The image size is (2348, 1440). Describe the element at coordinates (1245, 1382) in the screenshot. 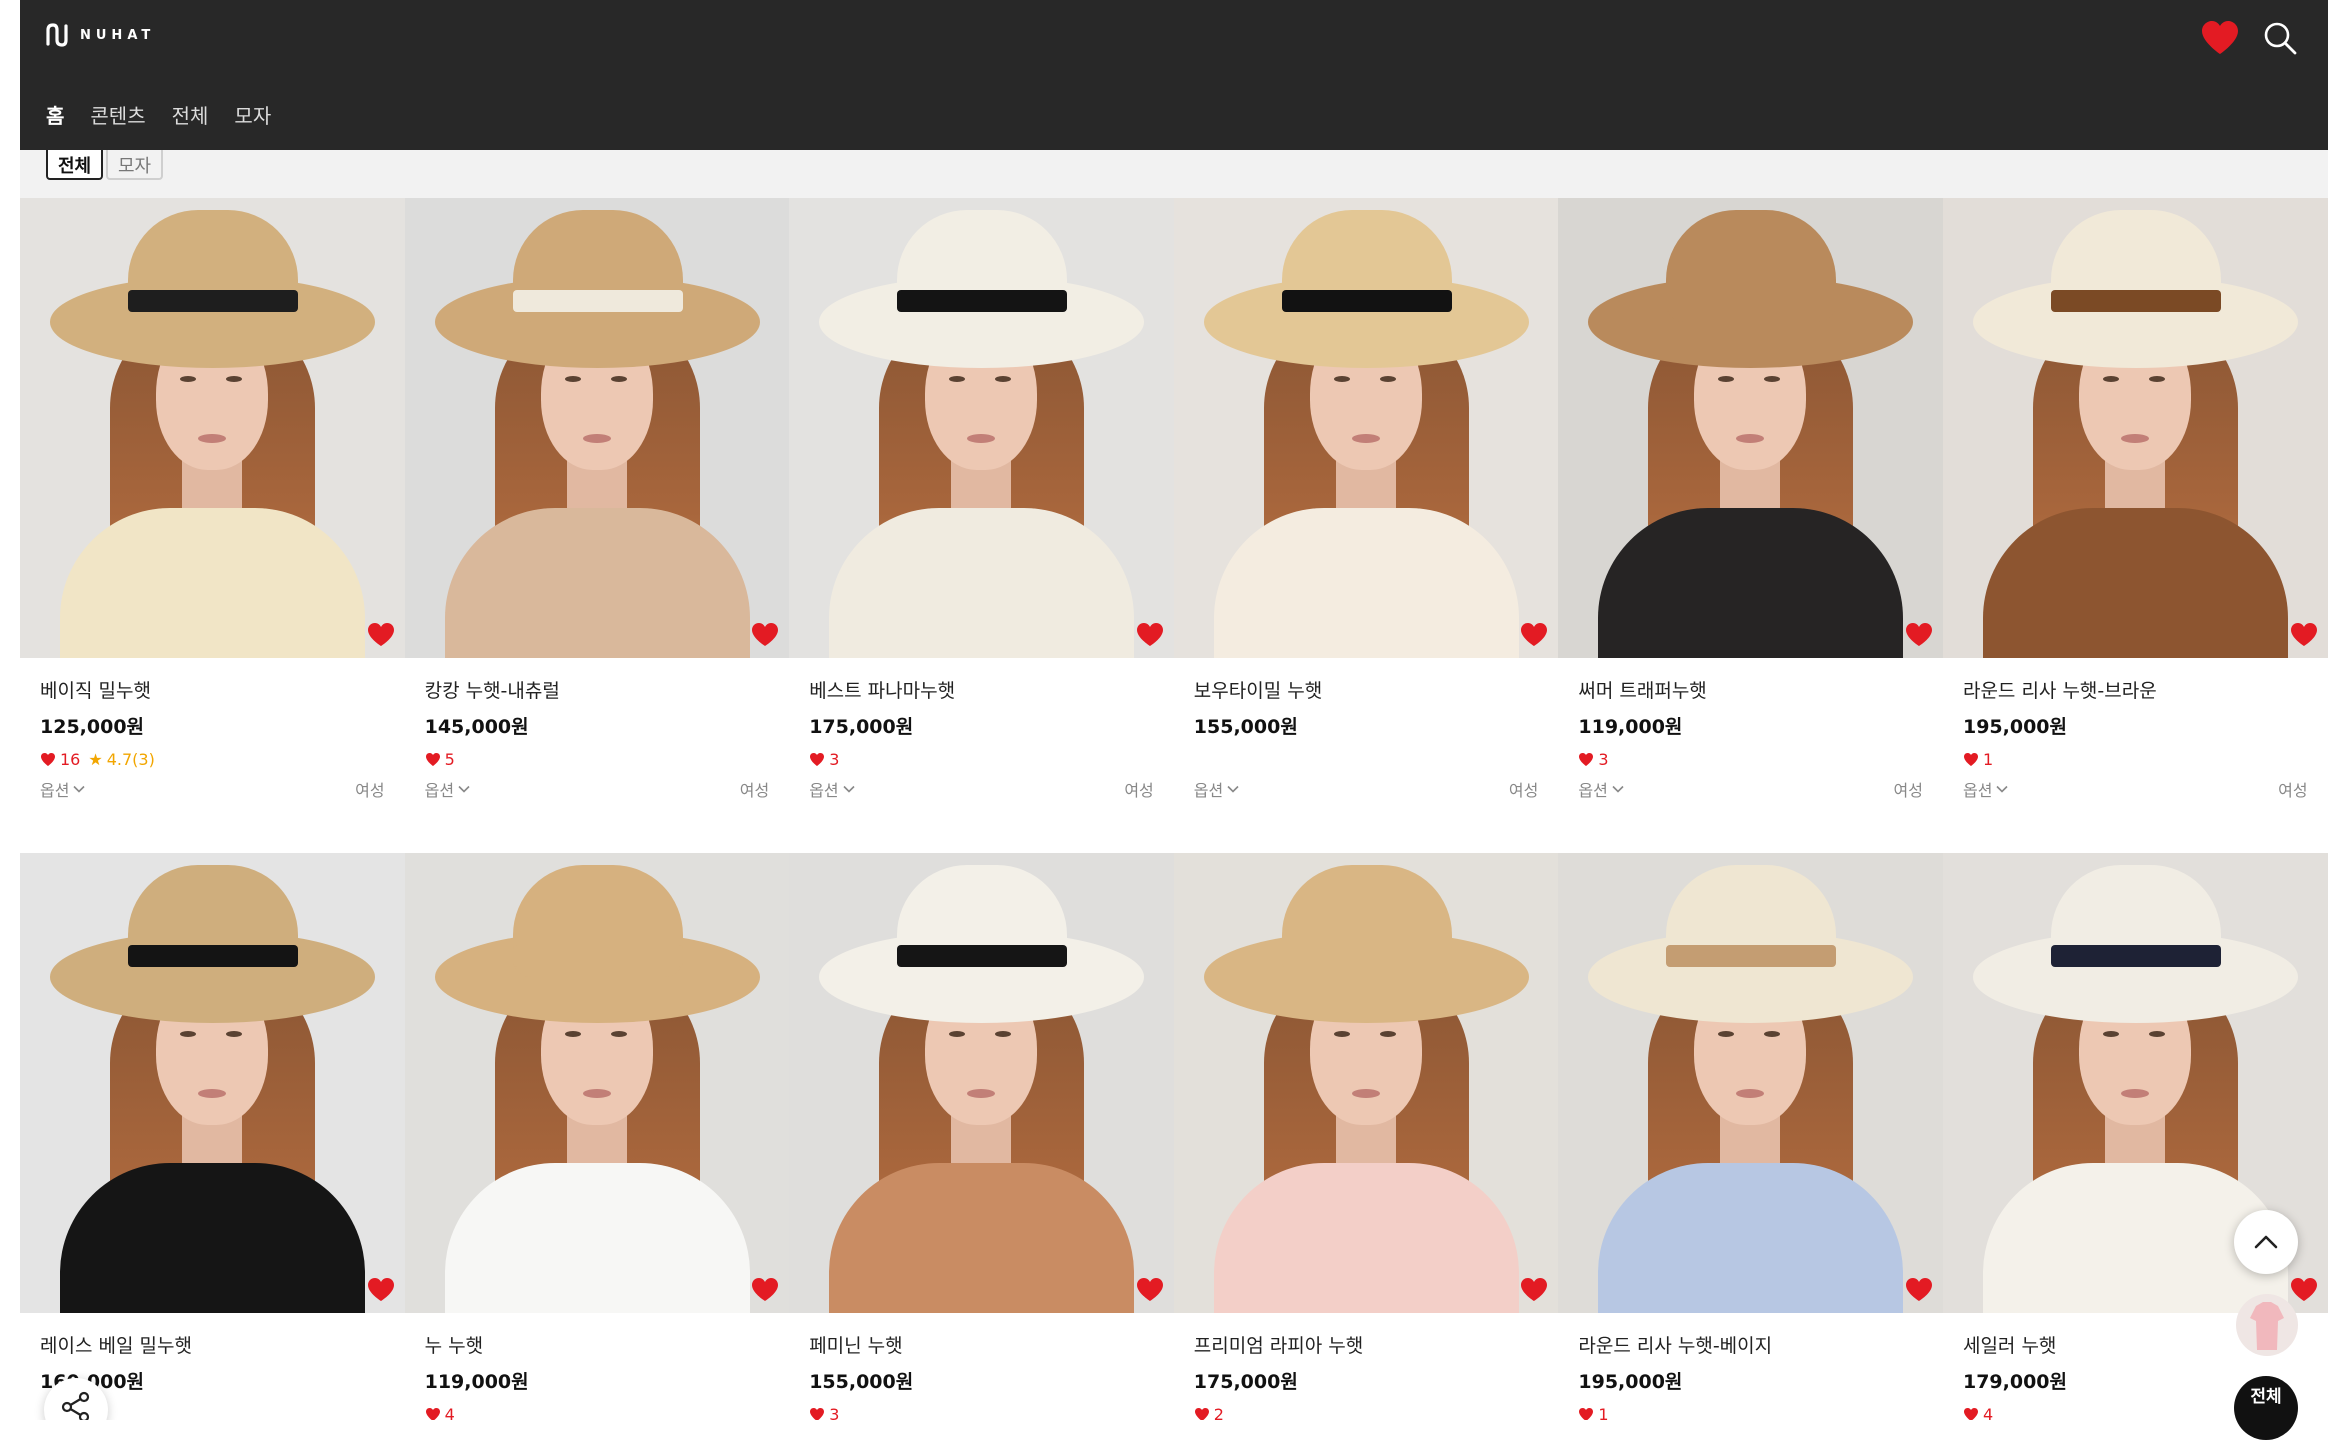

I see `product-price: 175,000원` at that location.